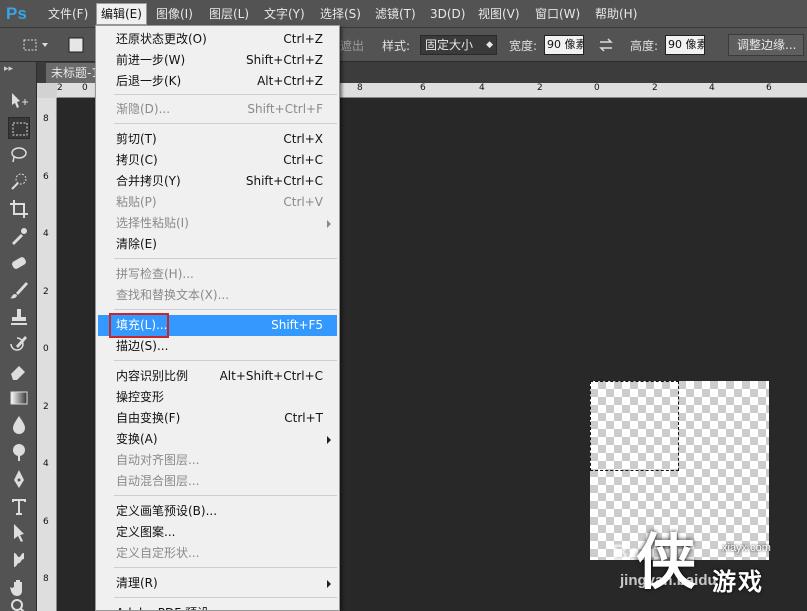 This screenshot has height=611, width=807. Describe the element at coordinates (489, 45) in the screenshot. I see `style-select-arrow-icon: ◆` at that location.